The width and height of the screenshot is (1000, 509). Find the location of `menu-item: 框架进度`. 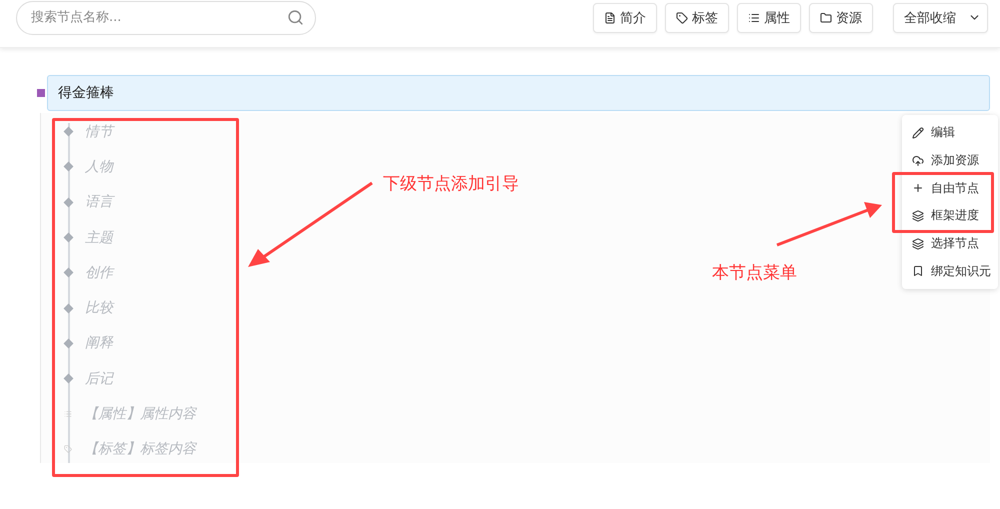

menu-item: 框架进度 is located at coordinates (950, 216).